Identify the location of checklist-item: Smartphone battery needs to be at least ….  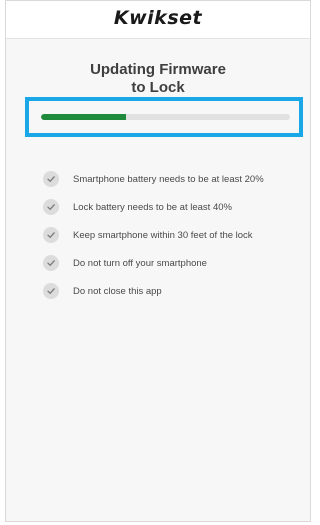
(173, 179).